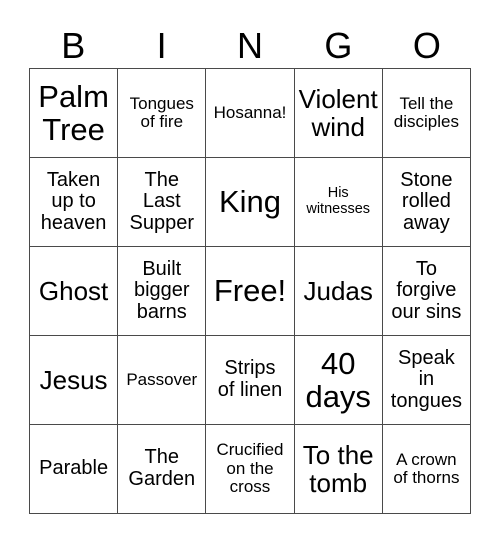 Image resolution: width=500 pixels, height=544 pixels. I want to click on bingo-square-r1c3: Hosanna!, so click(250, 113).